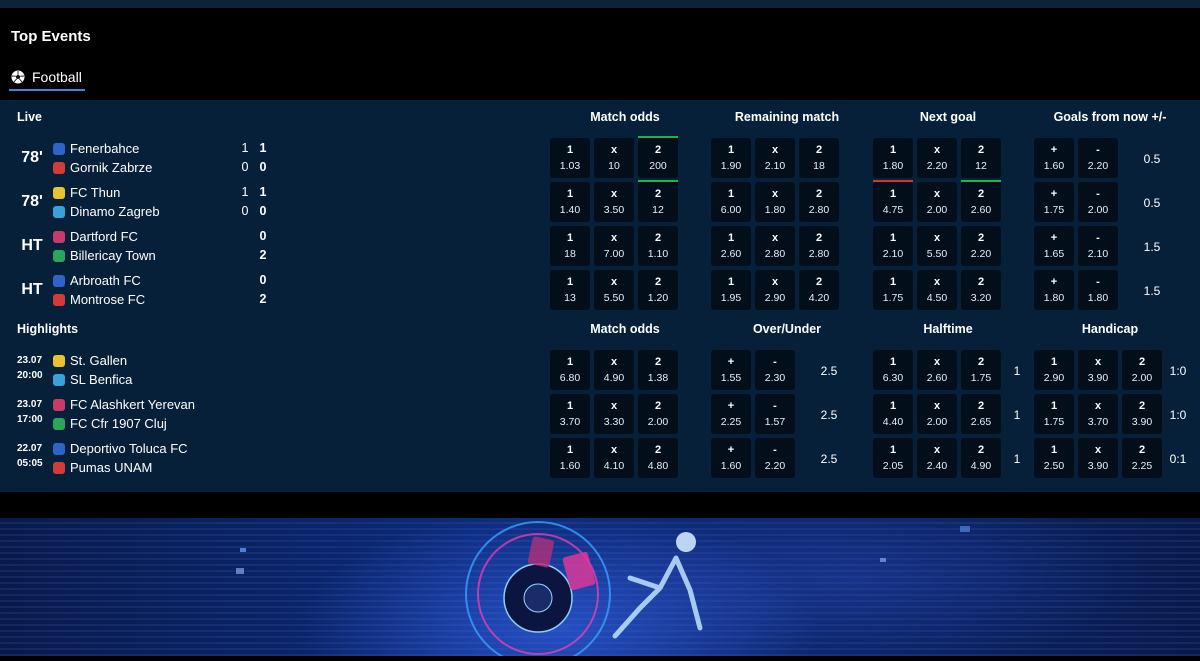  Describe the element at coordinates (981, 246) in the screenshot. I see `odds-button: 2 2.20` at that location.